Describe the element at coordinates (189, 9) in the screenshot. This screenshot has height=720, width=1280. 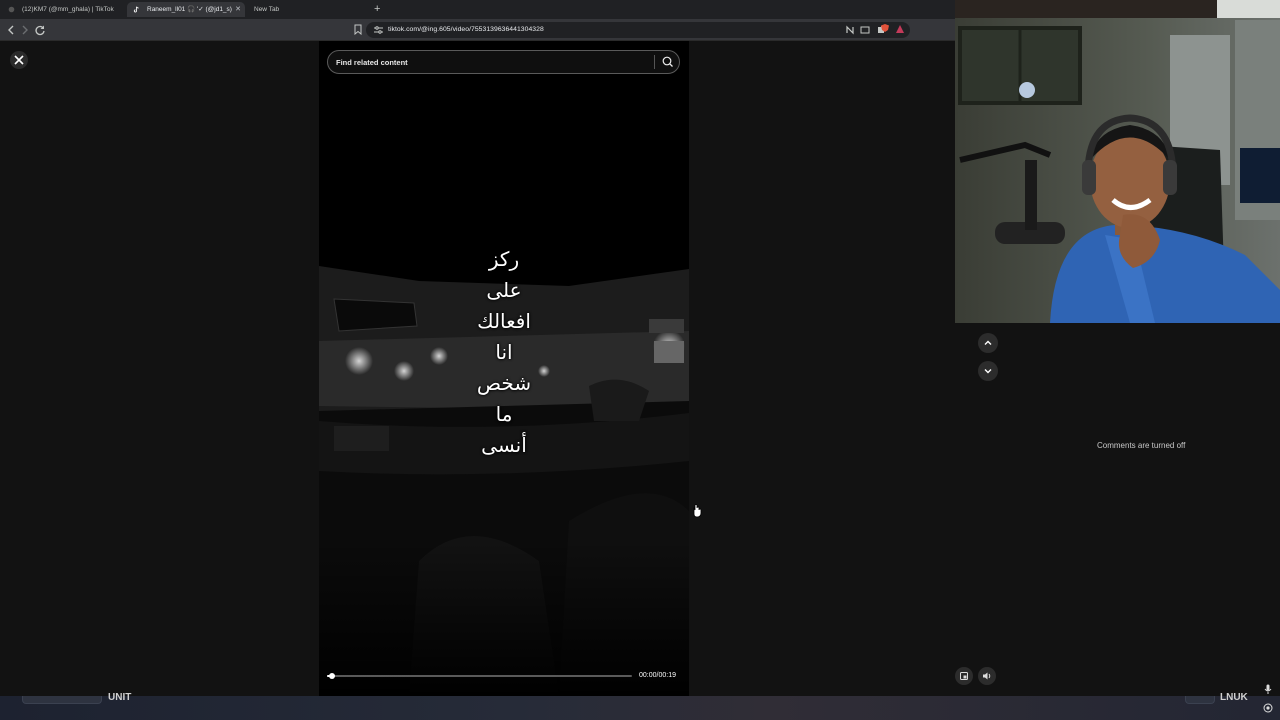
I see `tab-label: Raneem_ll01 🎧 '✓ (@jd1_s)` at that location.